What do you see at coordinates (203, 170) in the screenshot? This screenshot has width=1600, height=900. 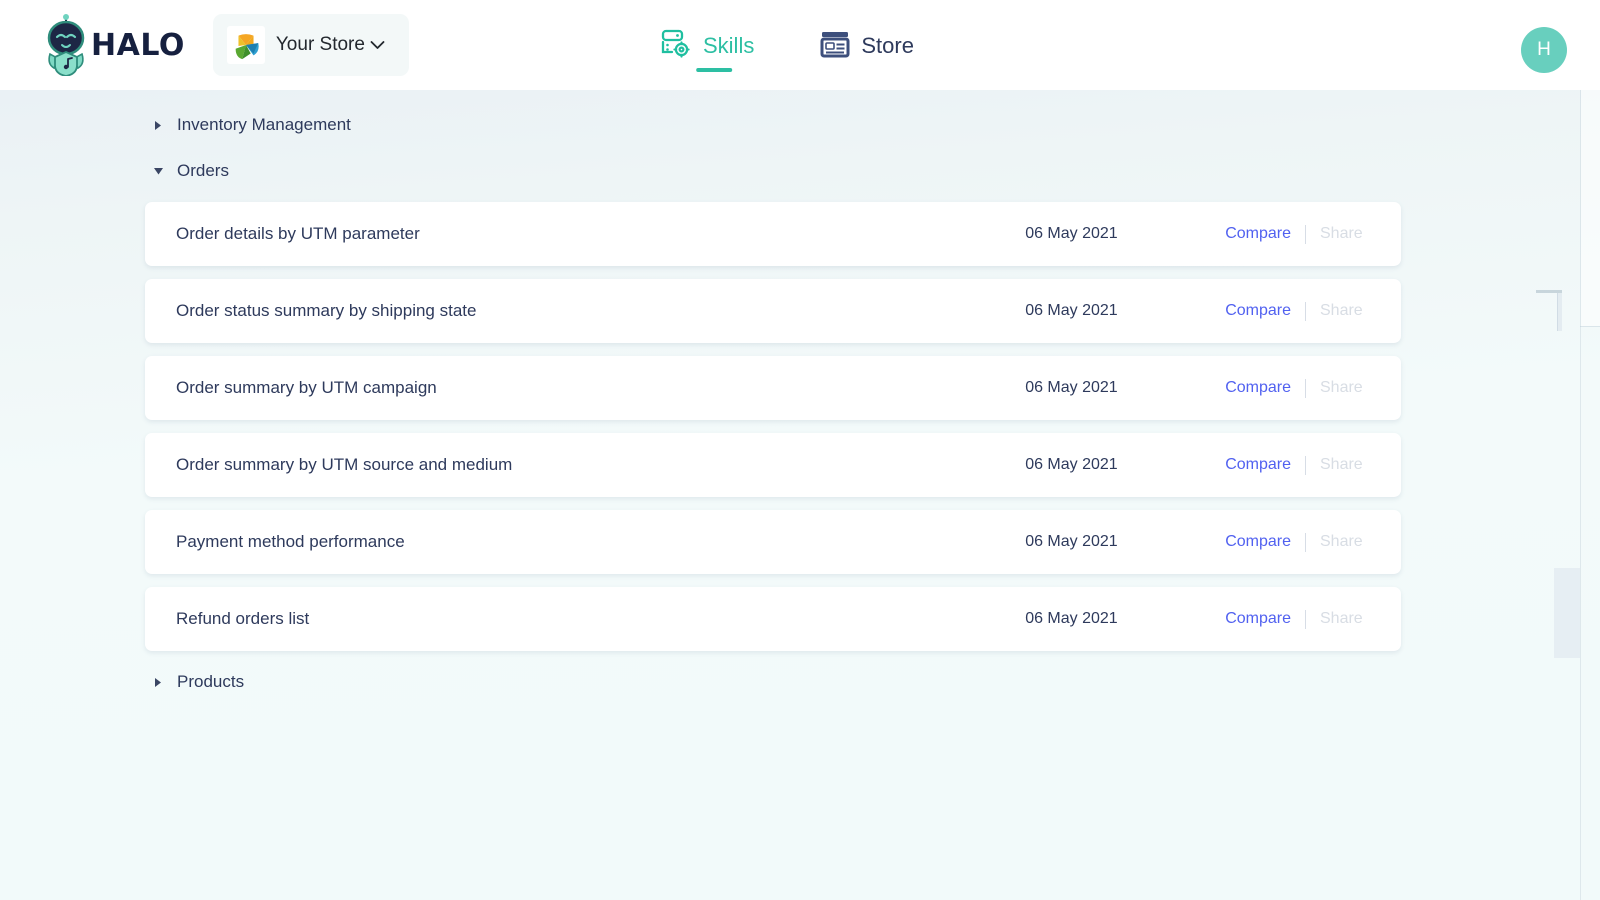 I see `tree-label-orders: Orders` at bounding box center [203, 170].